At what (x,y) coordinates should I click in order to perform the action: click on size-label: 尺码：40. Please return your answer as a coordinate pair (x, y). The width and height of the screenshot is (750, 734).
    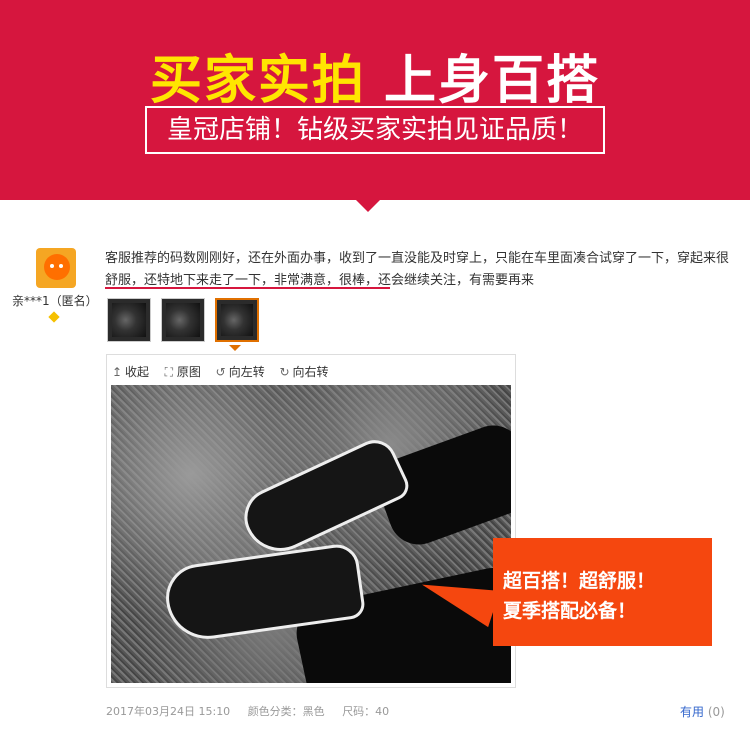
    Looking at the image, I should click on (366, 711).